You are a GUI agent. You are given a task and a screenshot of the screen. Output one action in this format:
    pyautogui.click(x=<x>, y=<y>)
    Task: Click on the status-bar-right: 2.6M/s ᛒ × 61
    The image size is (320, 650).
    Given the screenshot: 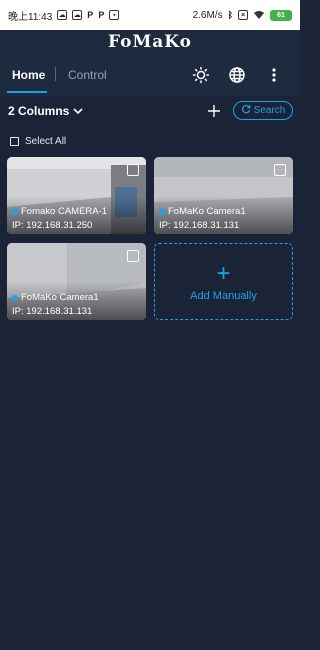 What is the action you would take?
    pyautogui.click(x=242, y=15)
    